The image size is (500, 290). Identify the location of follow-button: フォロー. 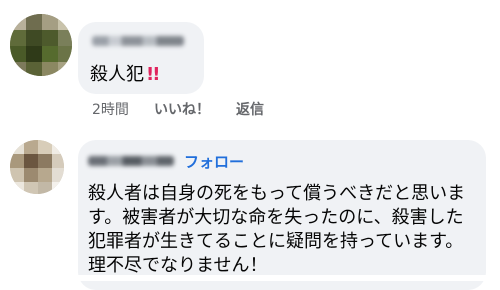
(214, 162).